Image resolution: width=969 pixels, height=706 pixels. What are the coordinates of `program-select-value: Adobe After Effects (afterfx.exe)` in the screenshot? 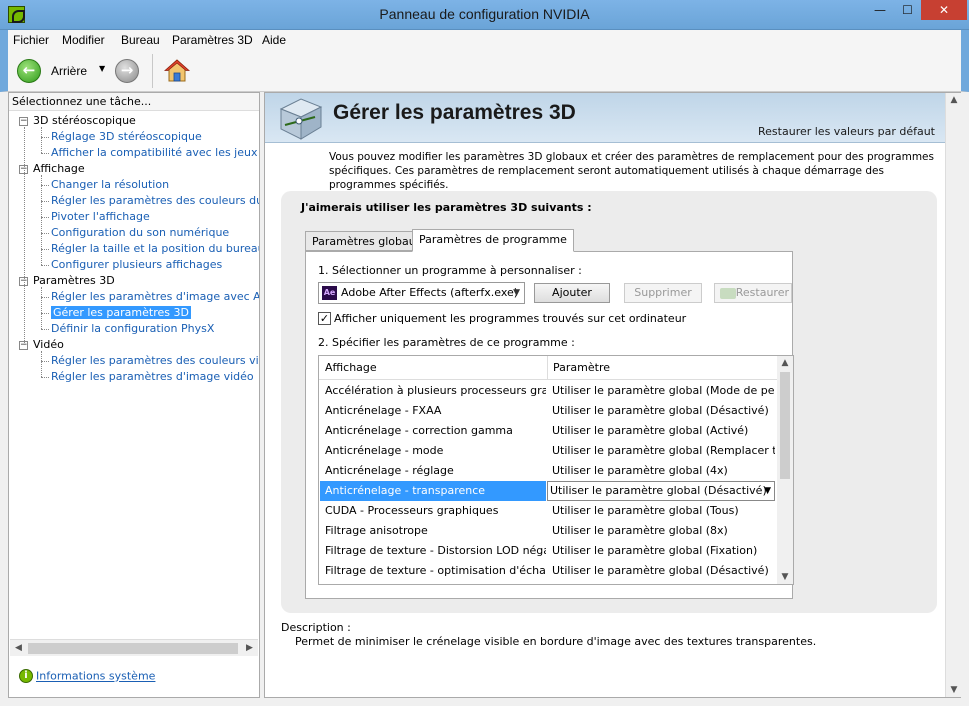 It's located at (430, 292).